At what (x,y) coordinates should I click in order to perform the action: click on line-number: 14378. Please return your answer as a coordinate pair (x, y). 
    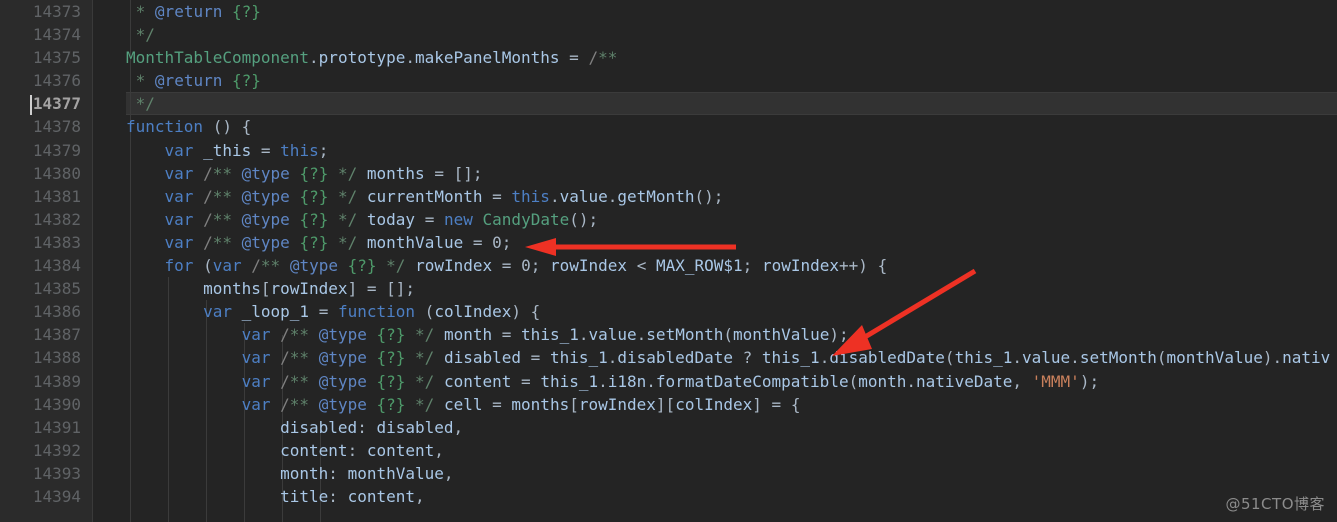
    Looking at the image, I should click on (46, 126).